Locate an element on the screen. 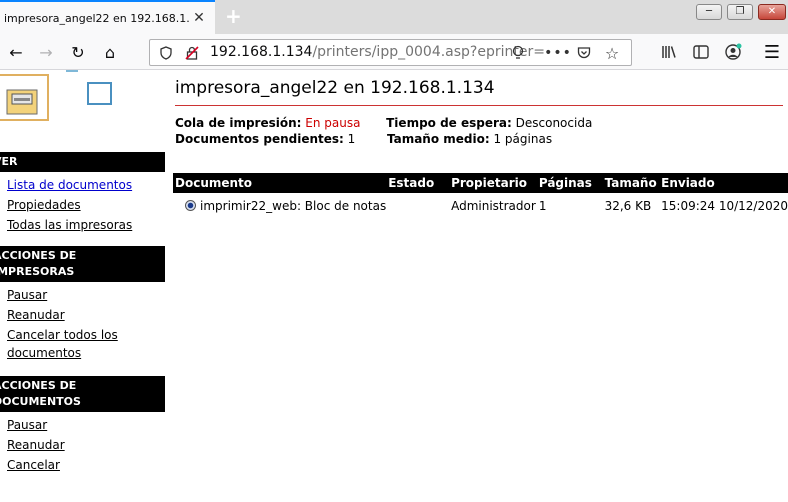 The height and width of the screenshot is (502, 788). account-icon is located at coordinates (733, 52).